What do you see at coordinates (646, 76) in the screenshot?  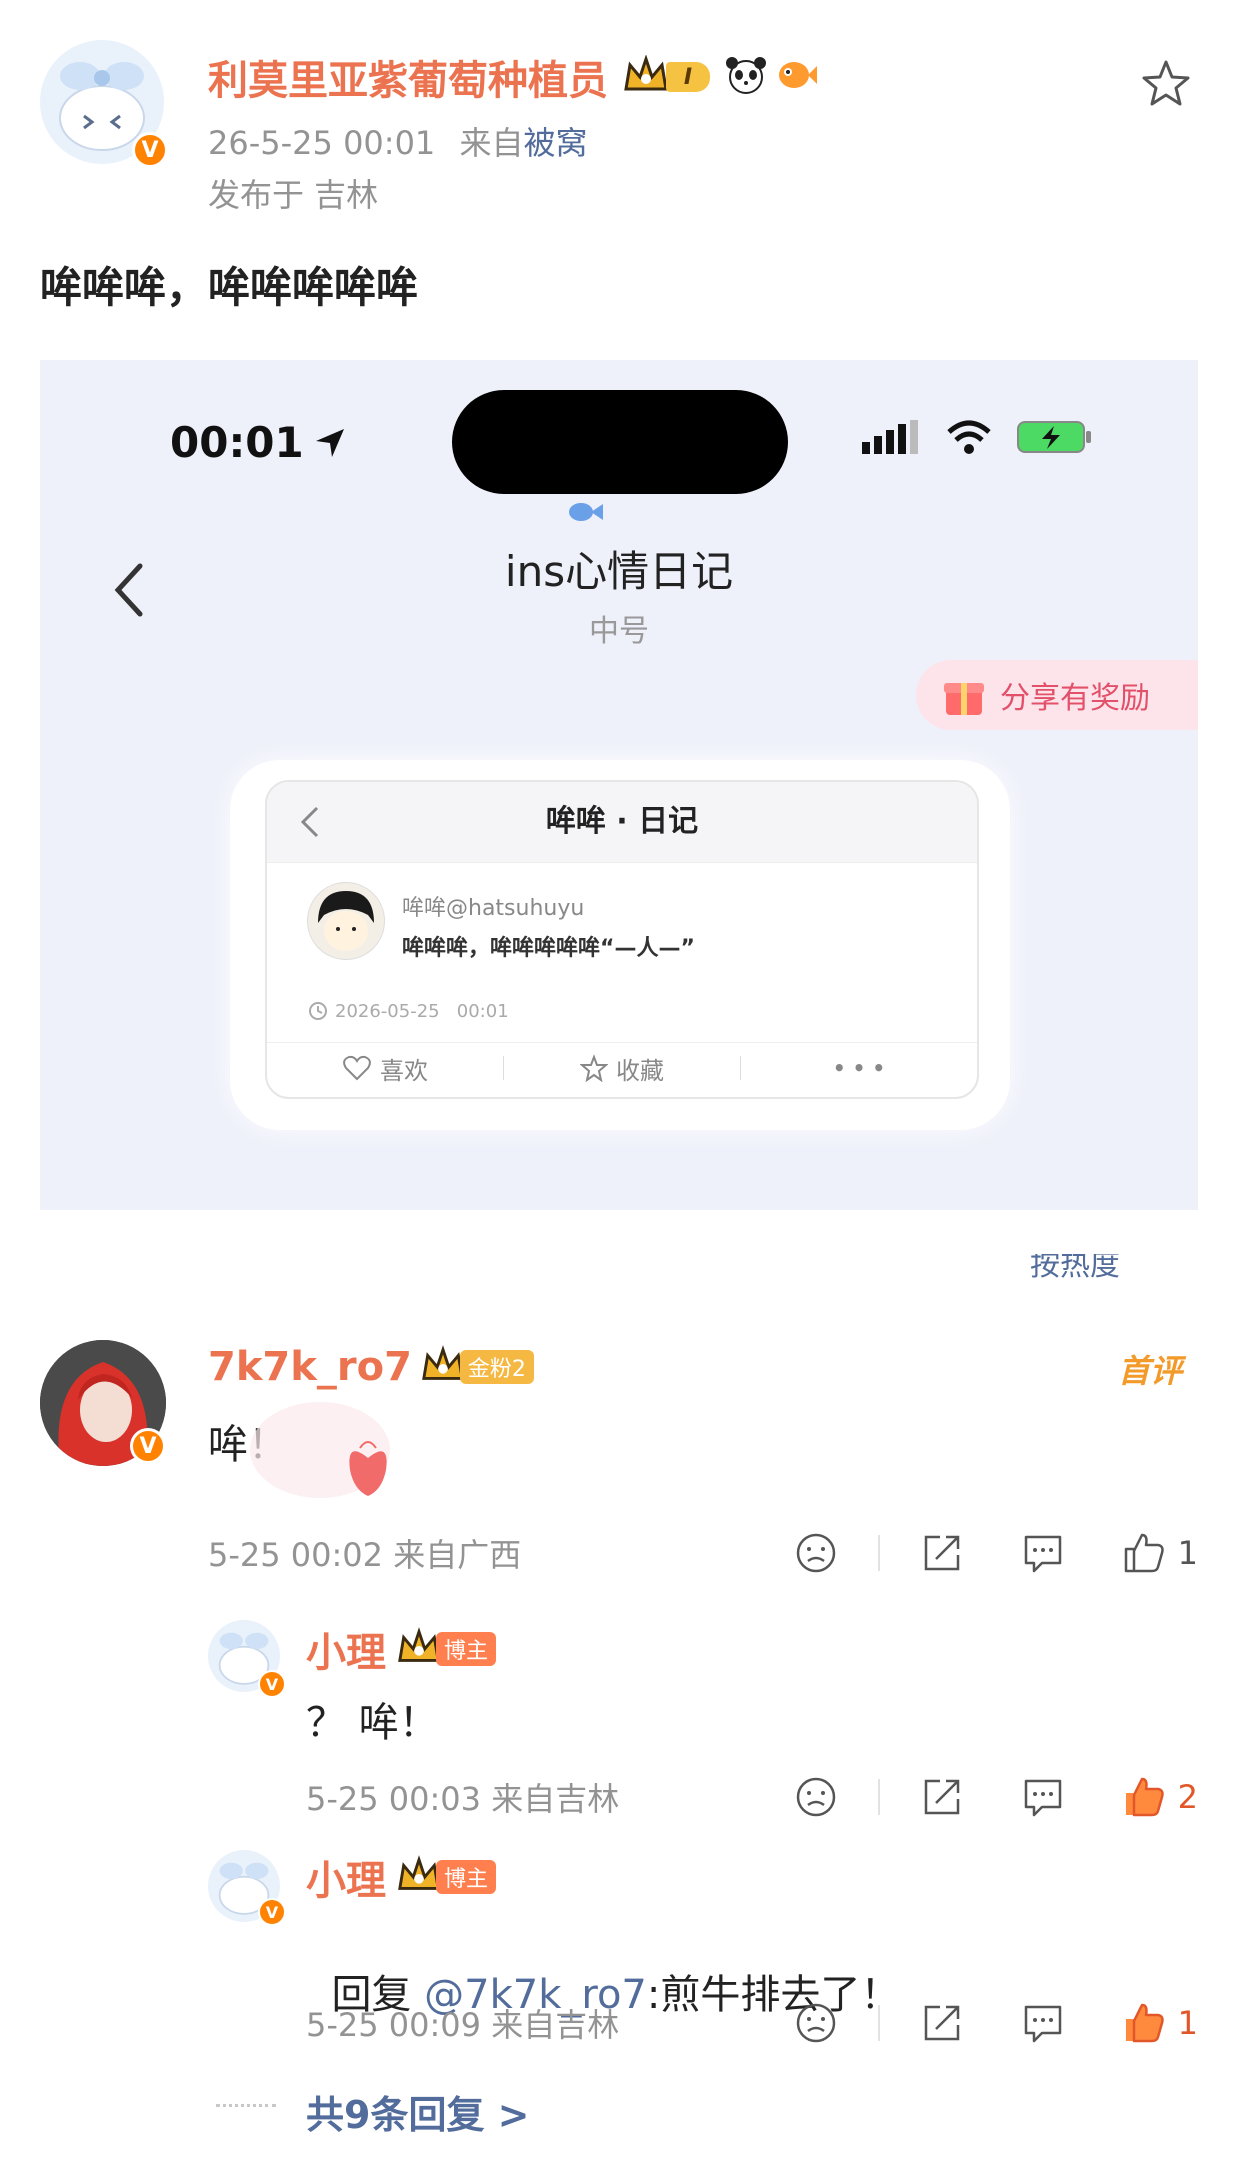 I see `crown-icon` at bounding box center [646, 76].